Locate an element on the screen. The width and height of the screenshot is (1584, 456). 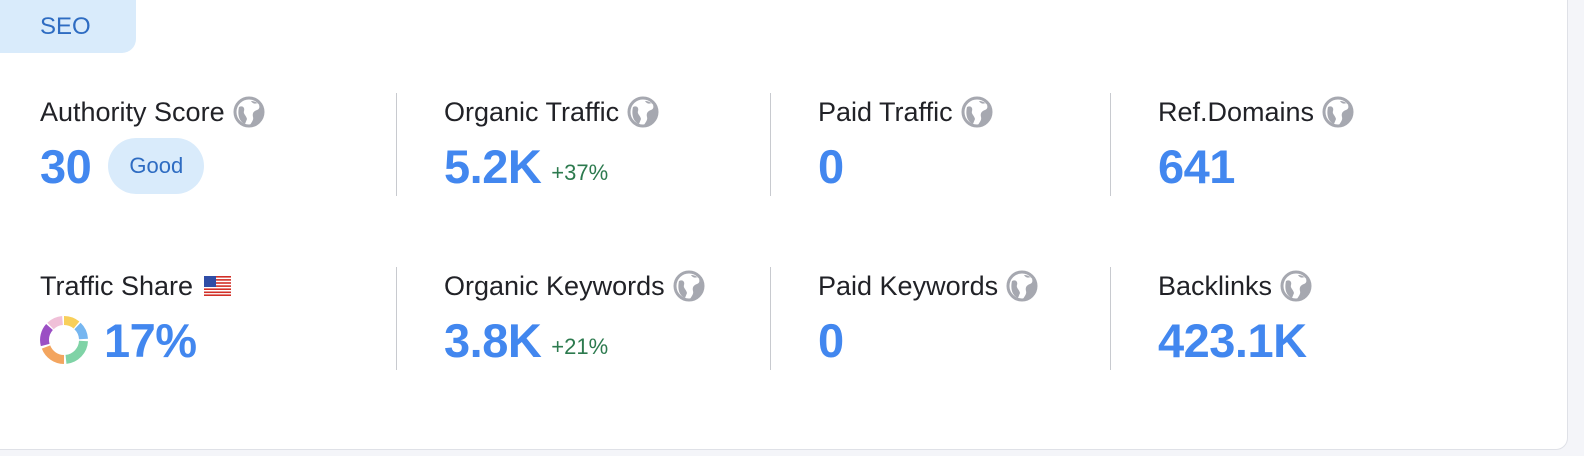
paid-traffic-value: 0 is located at coordinates (831, 166).